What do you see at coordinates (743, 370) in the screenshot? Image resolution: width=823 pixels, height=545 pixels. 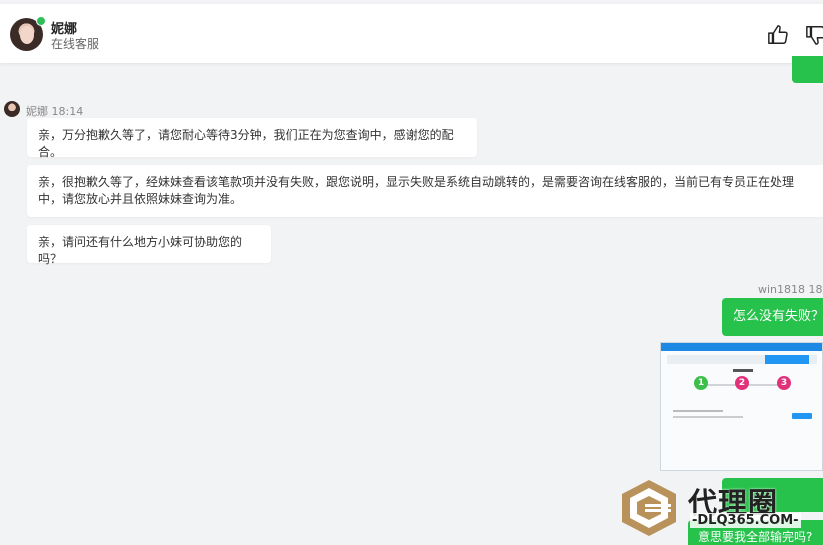 I see `screenshot-heading` at bounding box center [743, 370].